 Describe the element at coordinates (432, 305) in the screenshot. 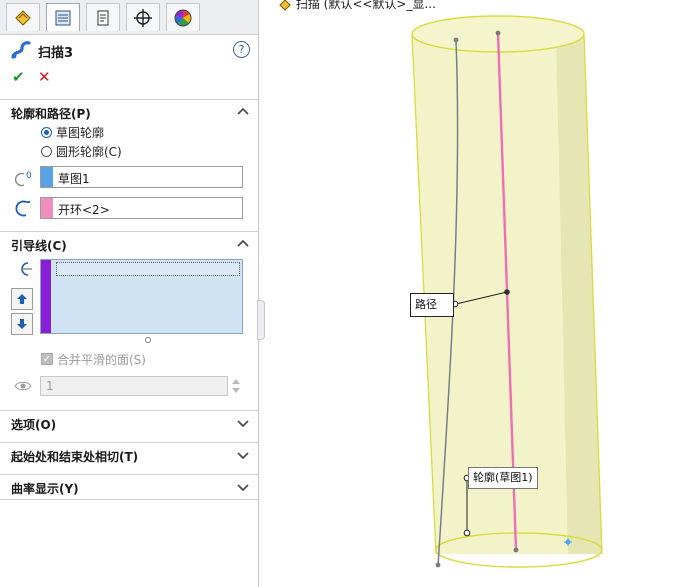

I see `path-callout: 路径` at that location.